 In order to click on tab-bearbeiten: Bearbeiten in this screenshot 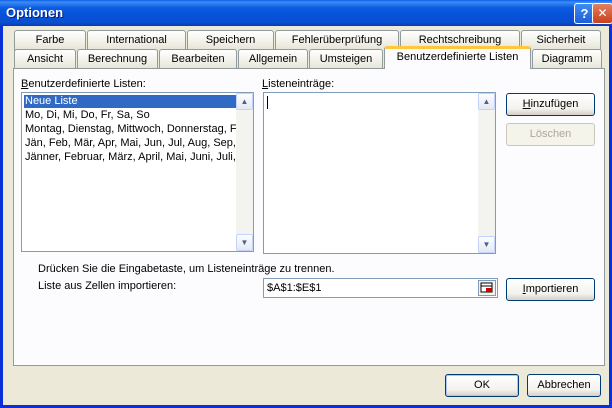, I will do `click(198, 59)`.